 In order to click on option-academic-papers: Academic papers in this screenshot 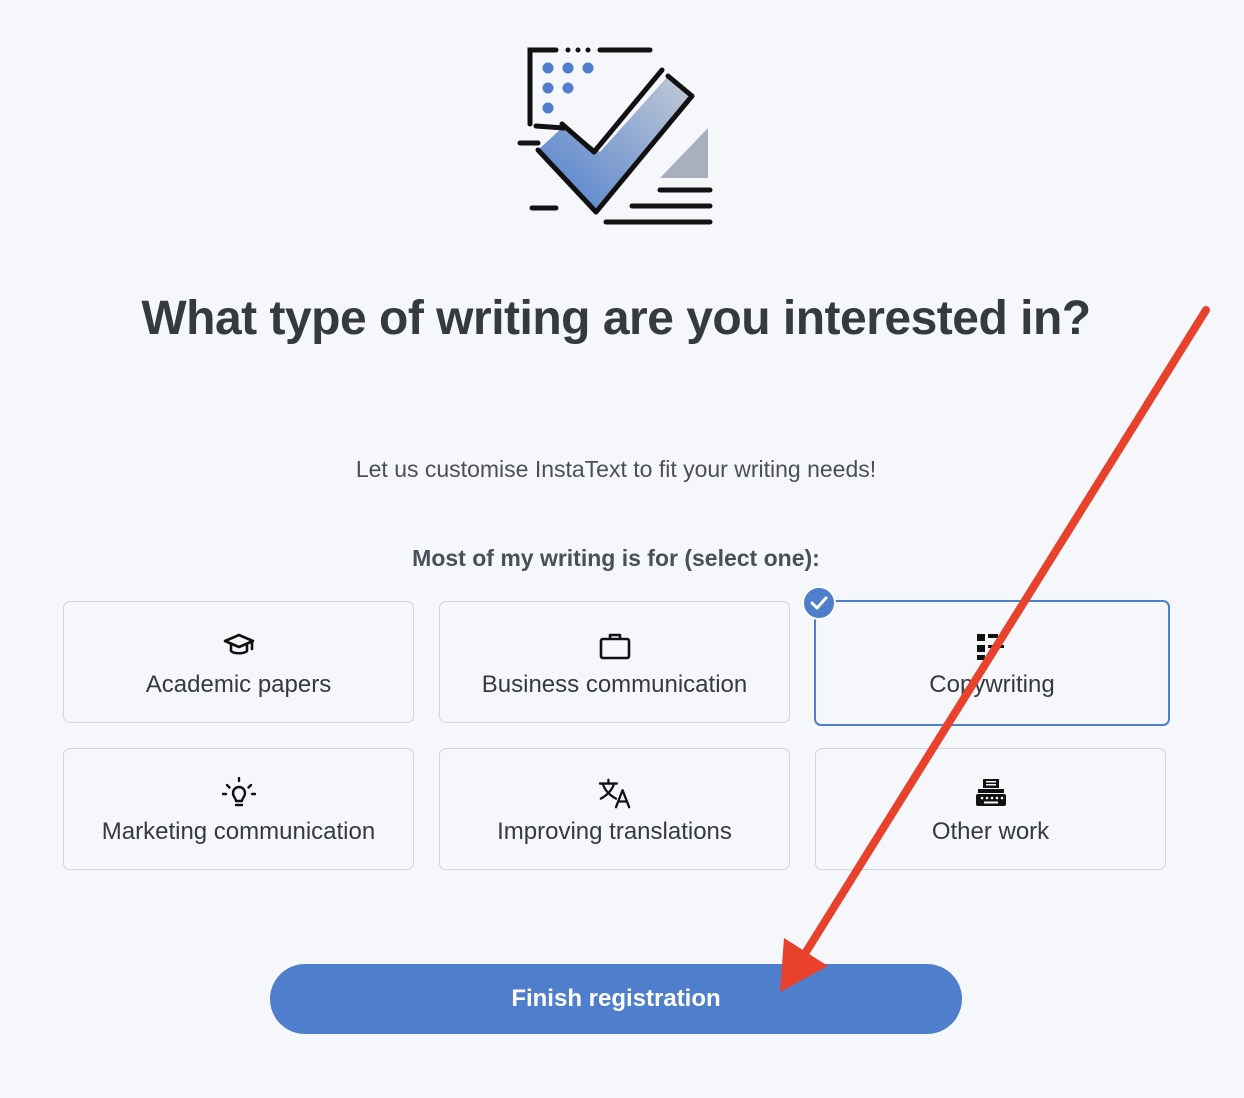, I will do `click(238, 662)`.